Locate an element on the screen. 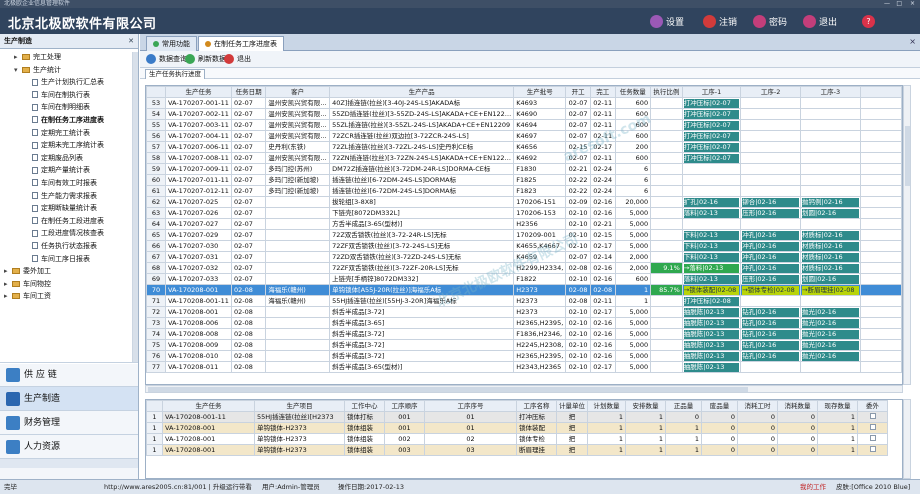 This screenshot has width=920, height=494. tree-item: 任务执行状态报表 is located at coordinates (69, 246).